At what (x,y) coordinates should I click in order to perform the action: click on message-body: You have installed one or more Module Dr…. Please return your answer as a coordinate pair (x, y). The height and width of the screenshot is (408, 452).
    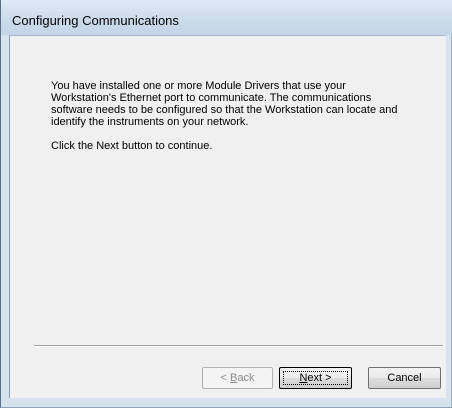
    Looking at the image, I should click on (224, 104).